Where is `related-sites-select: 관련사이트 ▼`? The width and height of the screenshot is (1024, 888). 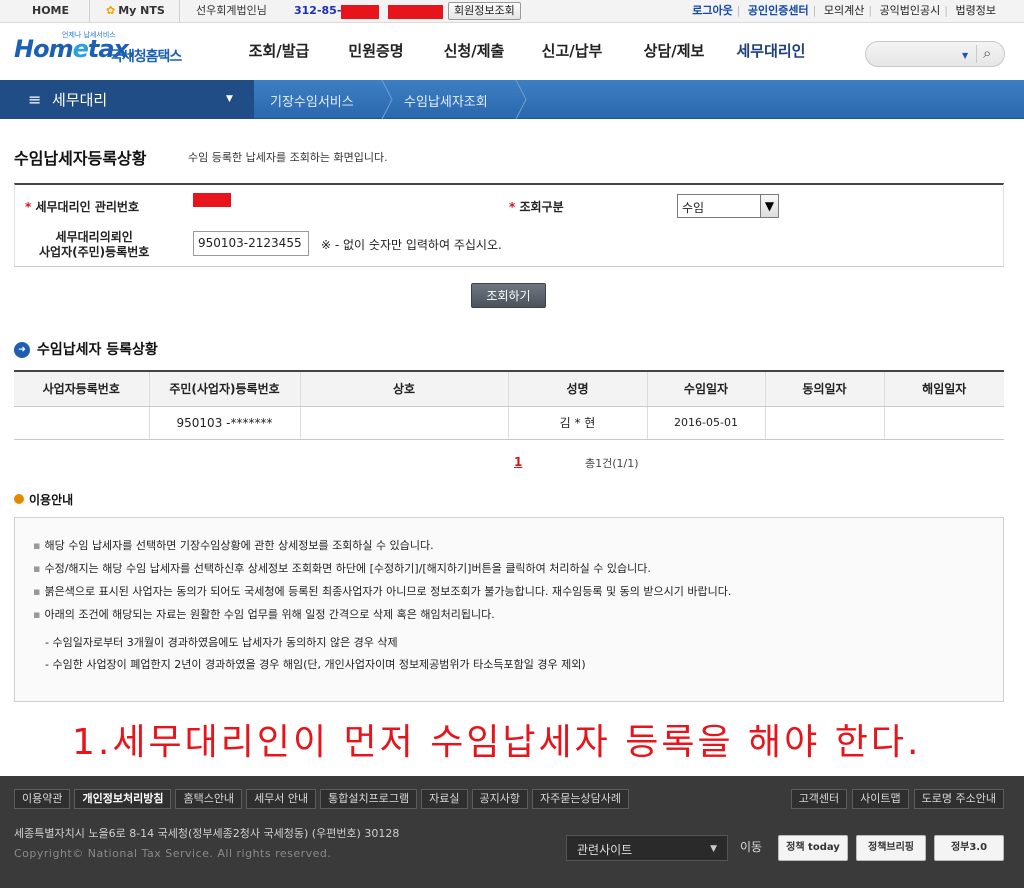 related-sites-select: 관련사이트 ▼ is located at coordinates (647, 848).